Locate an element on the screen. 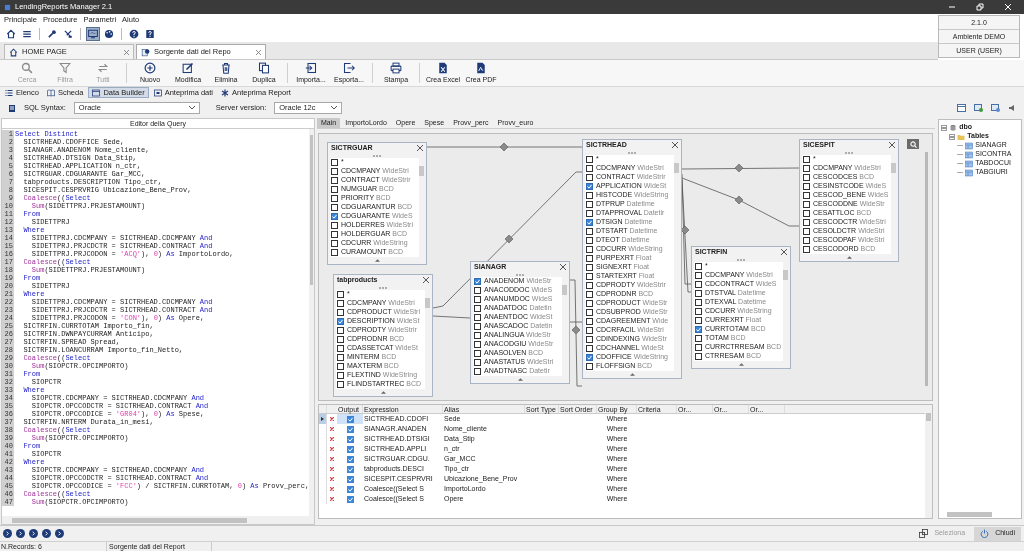 The image size is (1024, 551). window-icon is located at coordinates (961, 108).